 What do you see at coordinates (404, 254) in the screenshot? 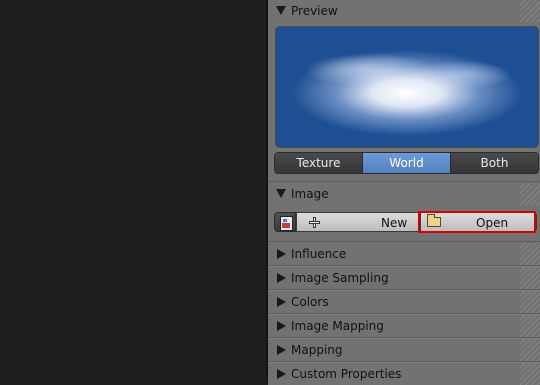
I see `influence-panel-header: Influence` at bounding box center [404, 254].